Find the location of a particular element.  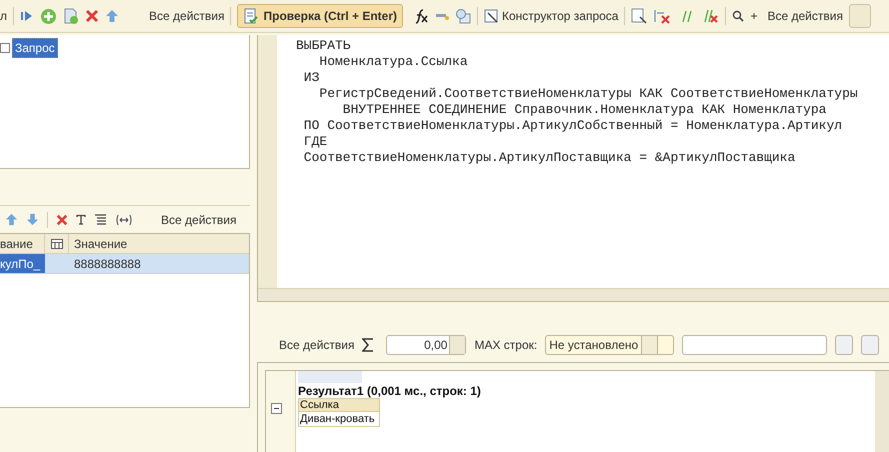

toolbar-menu: л is located at coordinates (4, 16).